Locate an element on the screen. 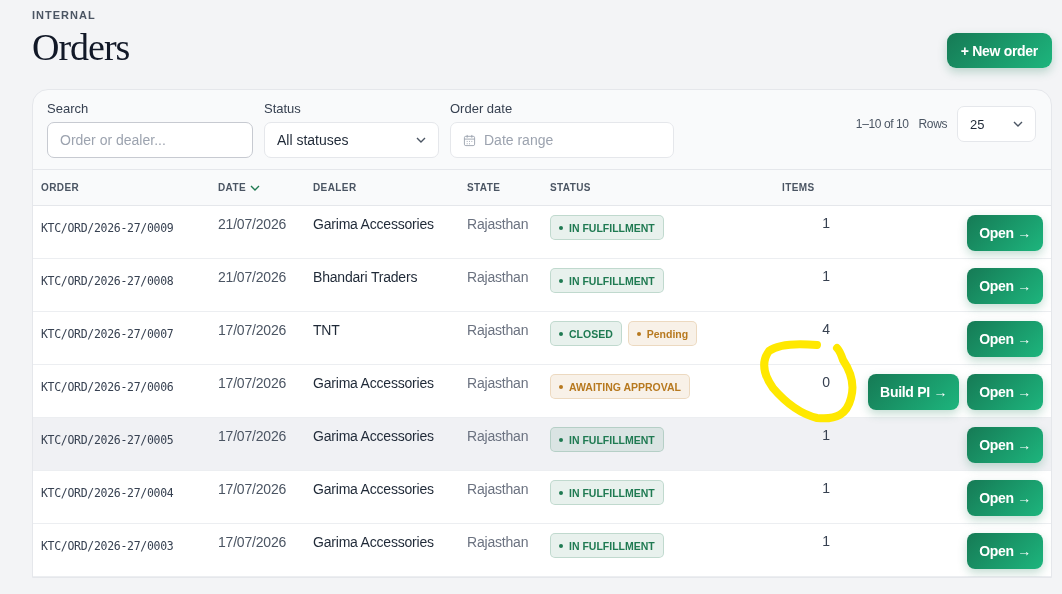 The width and height of the screenshot is (1062, 594). field-label: Search is located at coordinates (68, 108).